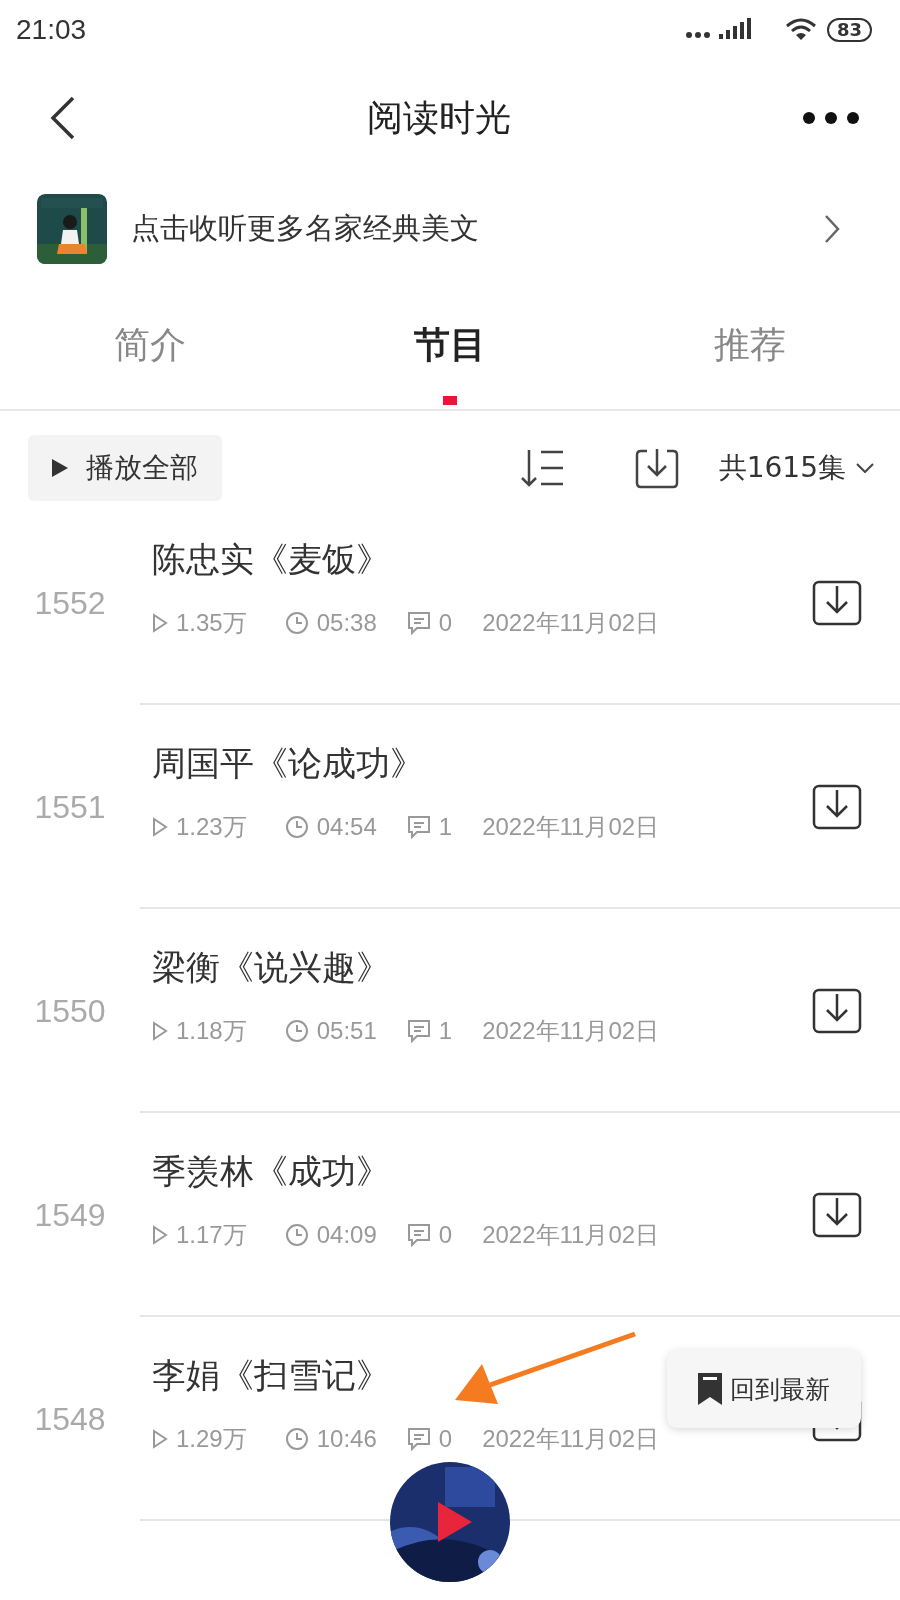 Image resolution: width=900 pixels, height=1600 pixels. Describe the element at coordinates (346, 623) in the screenshot. I see `duration: 05:38` at that location.